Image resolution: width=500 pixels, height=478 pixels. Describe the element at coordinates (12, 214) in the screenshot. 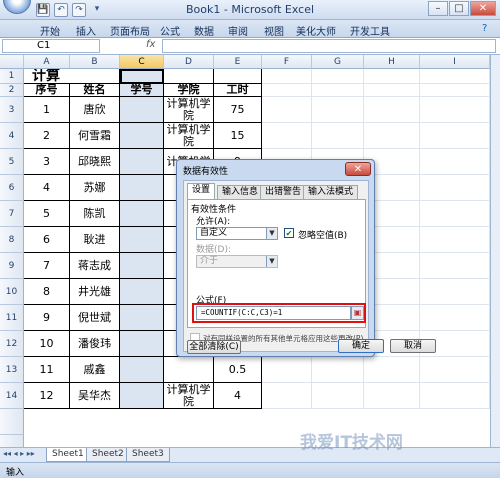

I see `row-header: 7` at that location.